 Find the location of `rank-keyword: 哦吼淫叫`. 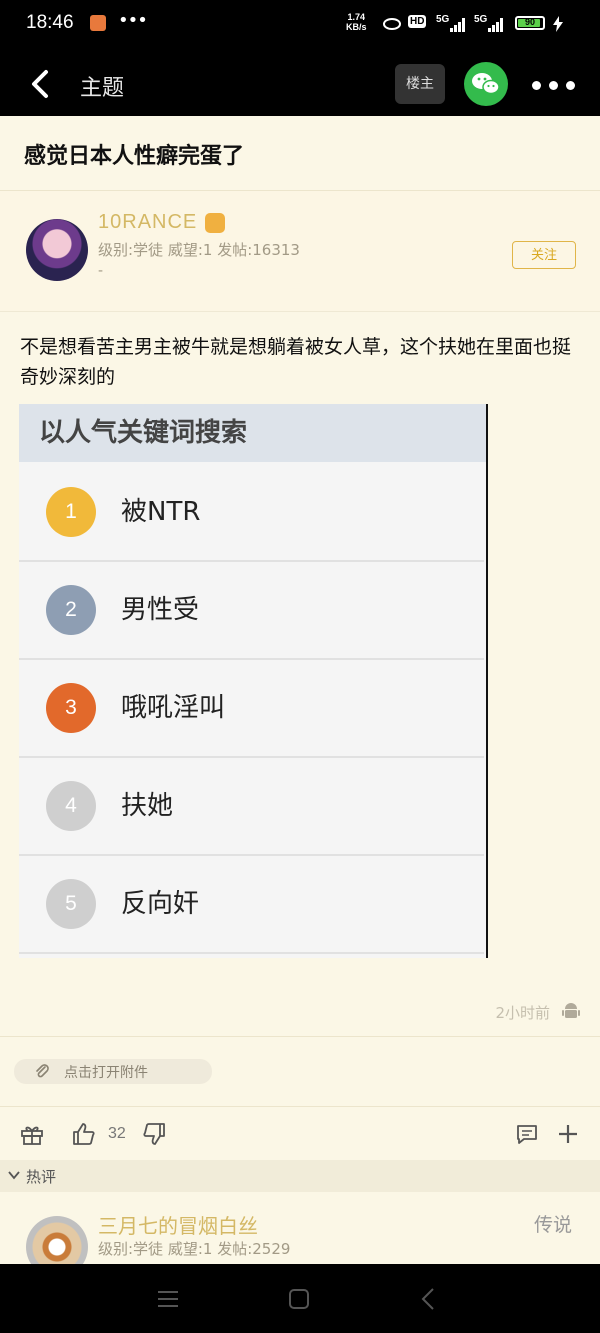

rank-keyword: 哦吼淫叫 is located at coordinates (173, 708).